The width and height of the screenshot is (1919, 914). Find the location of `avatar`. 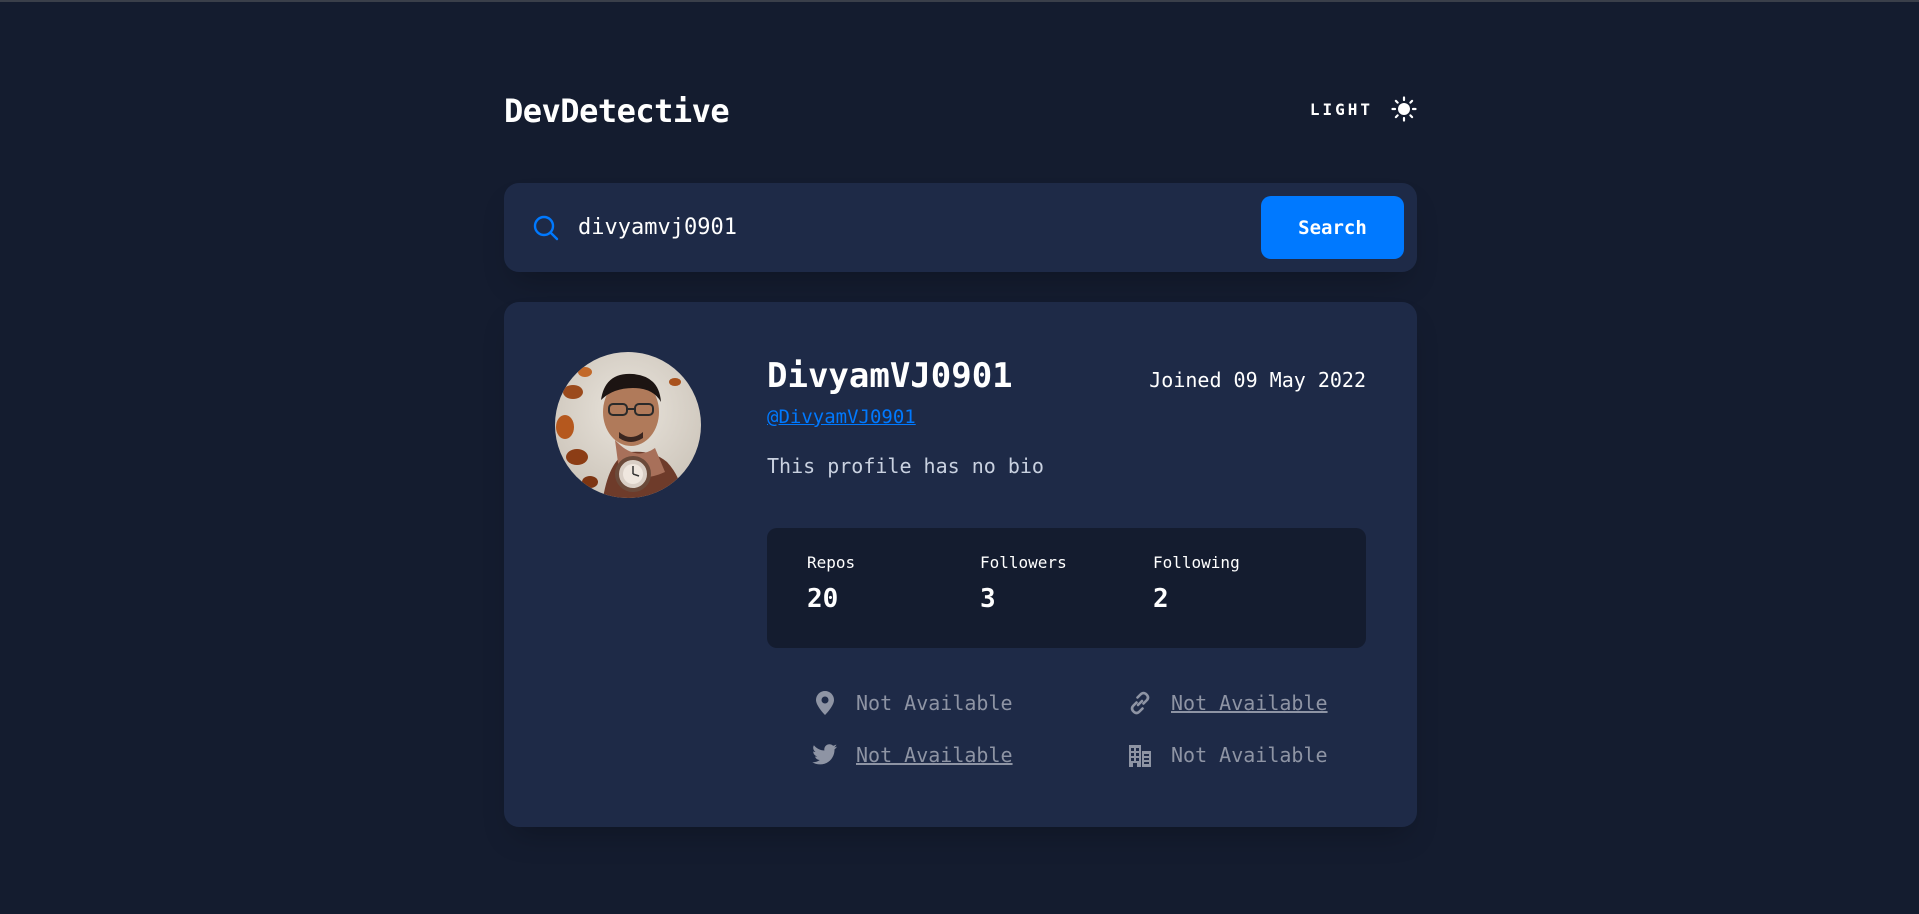

avatar is located at coordinates (628, 425).